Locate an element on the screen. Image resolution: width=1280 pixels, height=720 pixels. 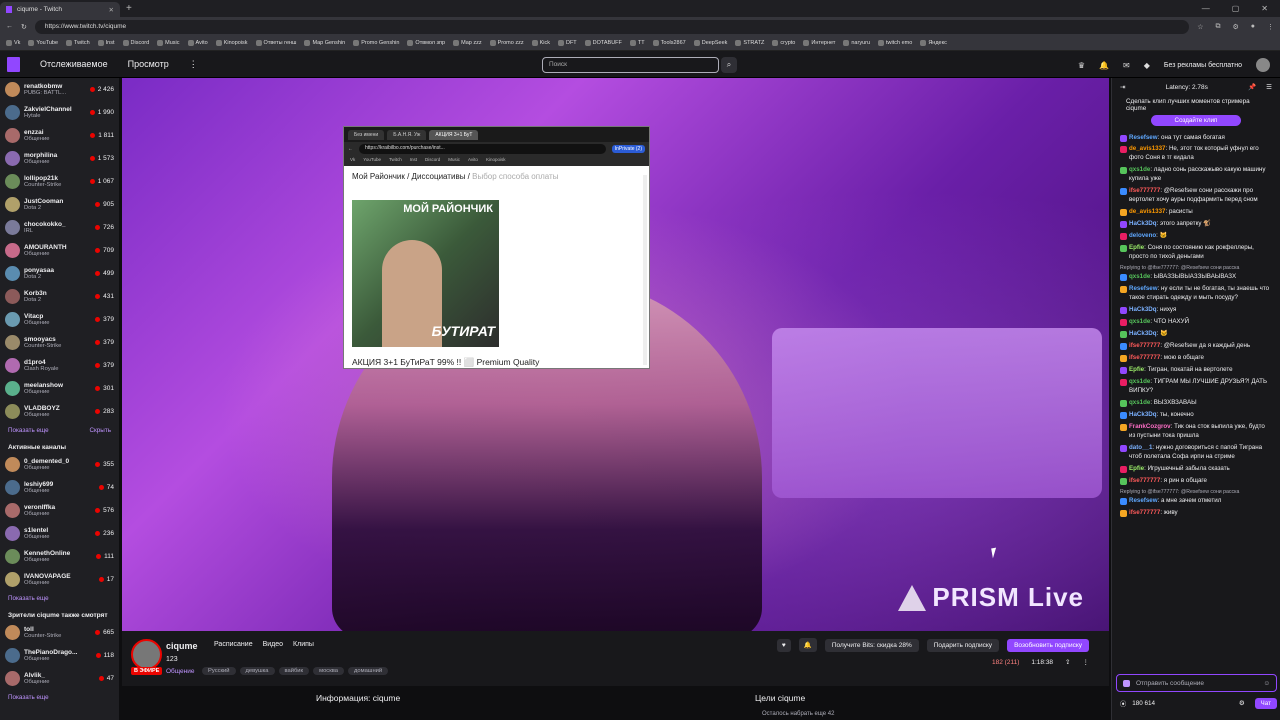
bookmark-item: TT is located at coordinates (637, 43).